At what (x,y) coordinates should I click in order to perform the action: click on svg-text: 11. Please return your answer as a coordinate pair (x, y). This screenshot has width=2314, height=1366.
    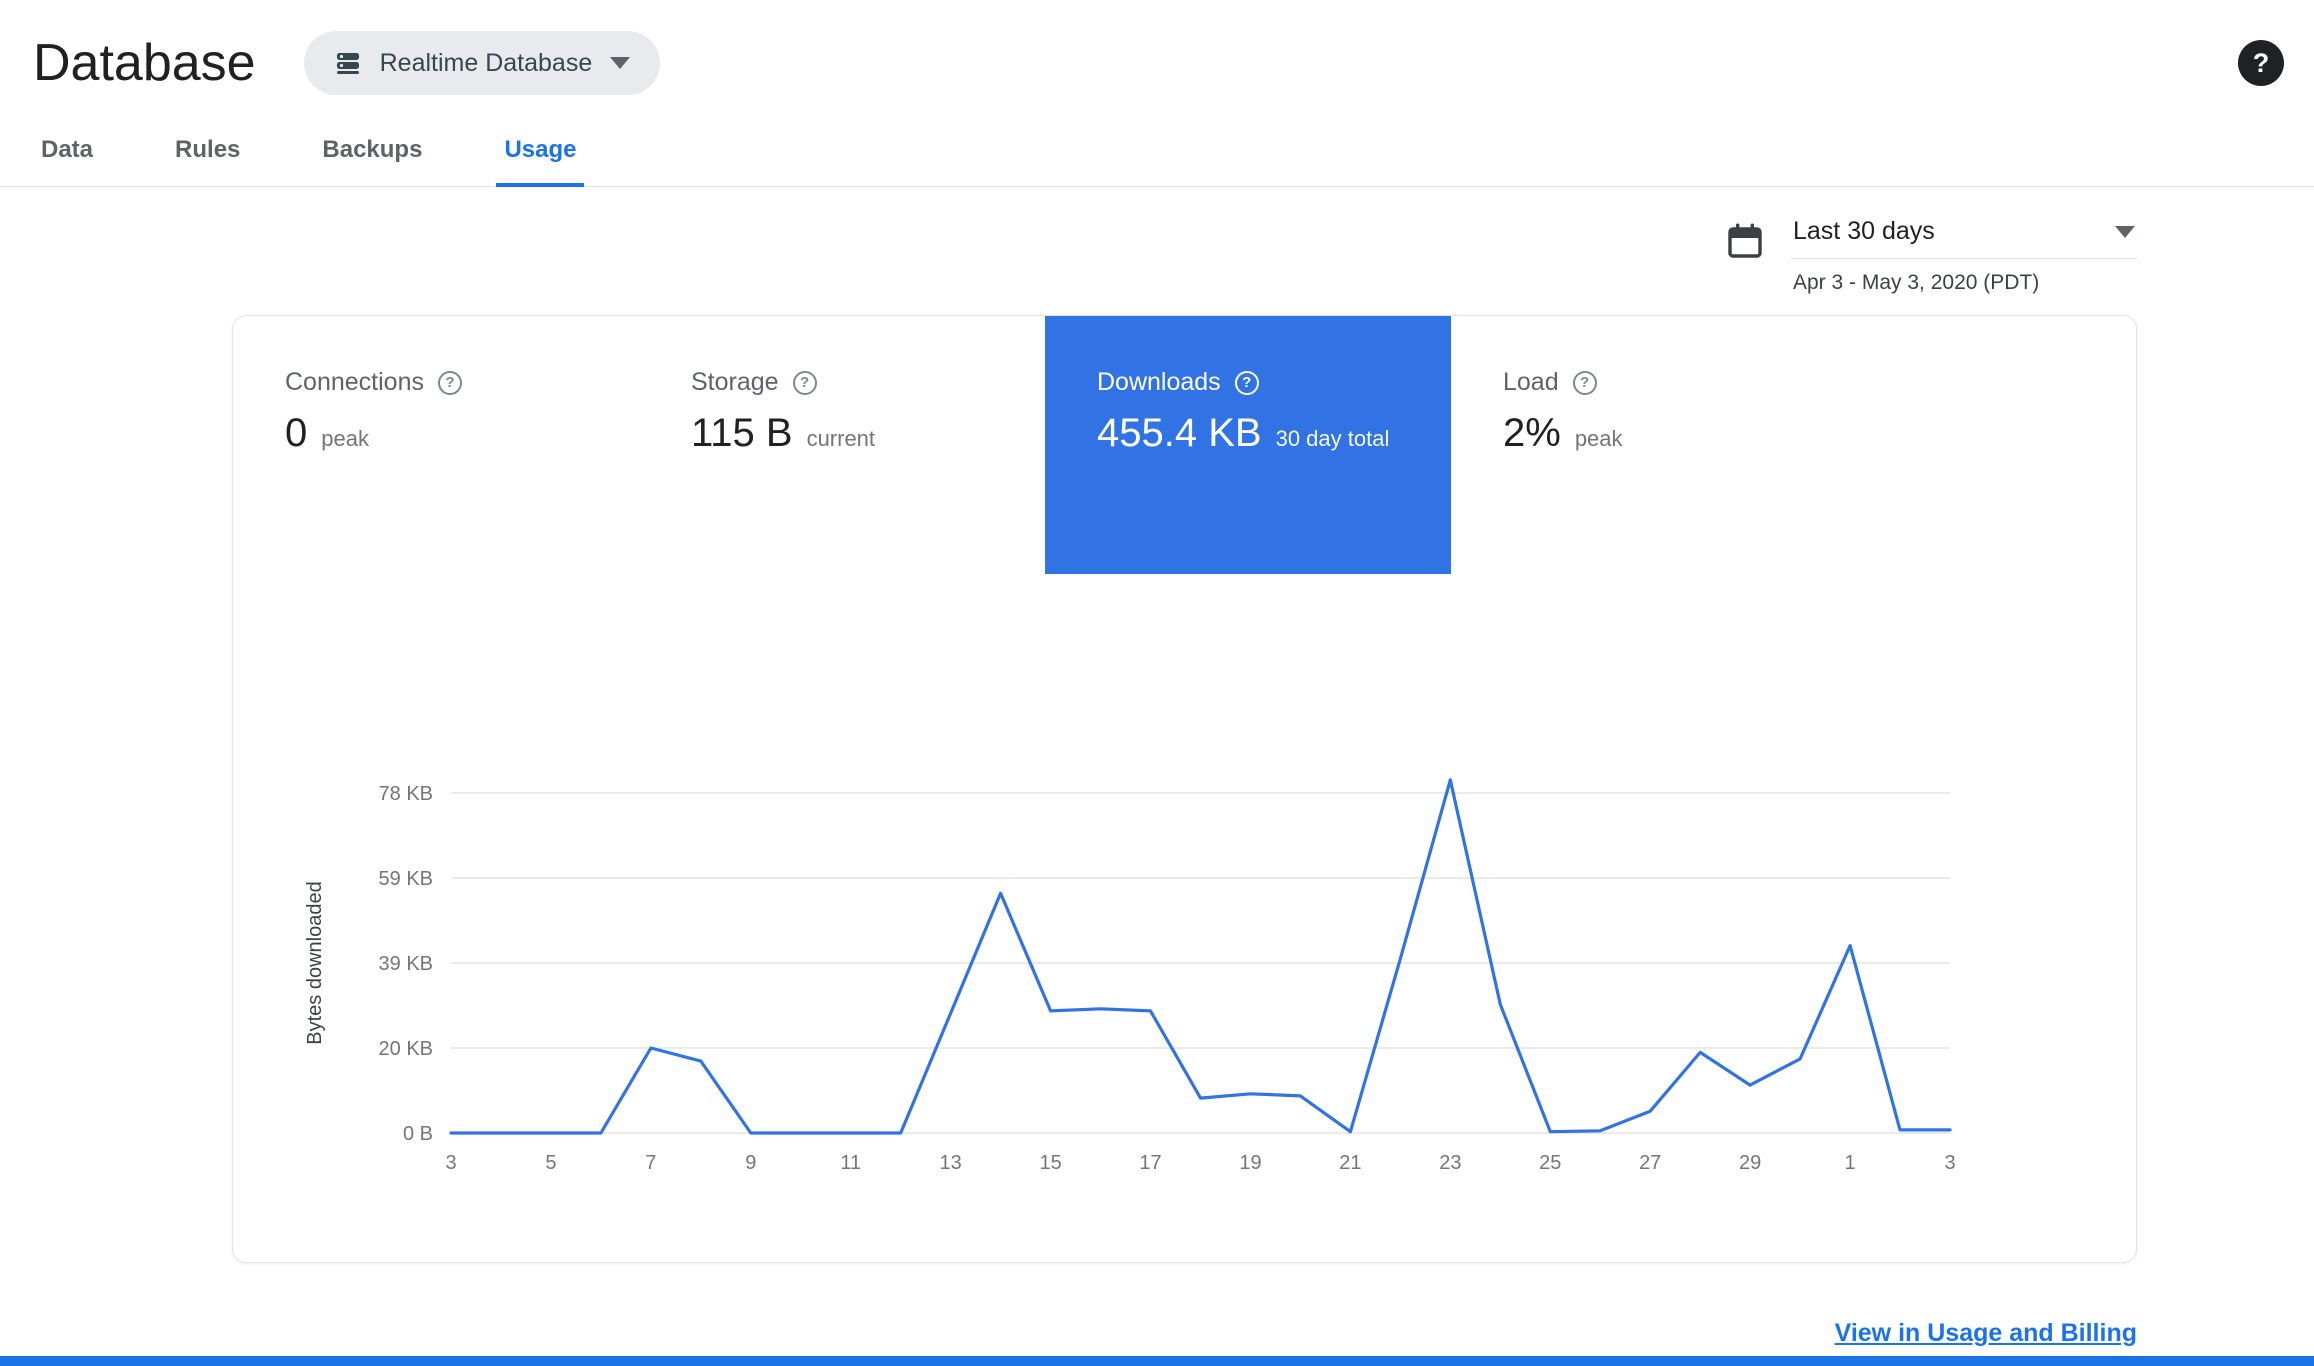
    Looking at the image, I should click on (850, 1163).